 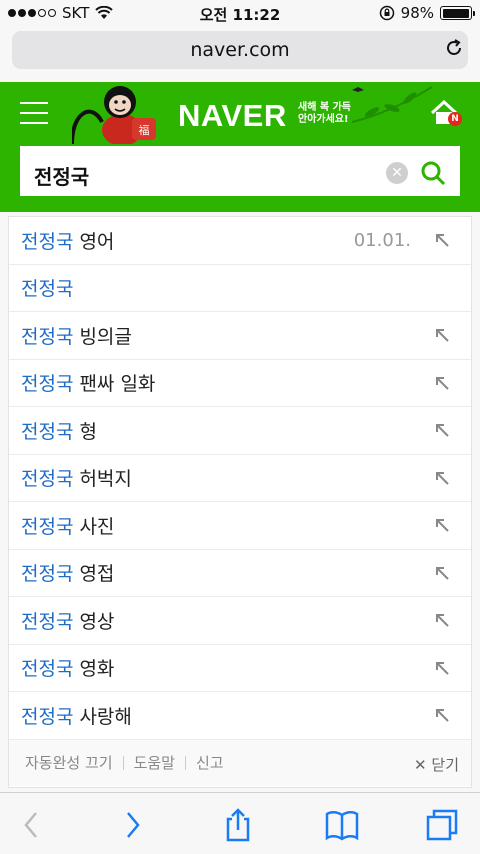 What do you see at coordinates (454, 48) in the screenshot?
I see `reload-icon` at bounding box center [454, 48].